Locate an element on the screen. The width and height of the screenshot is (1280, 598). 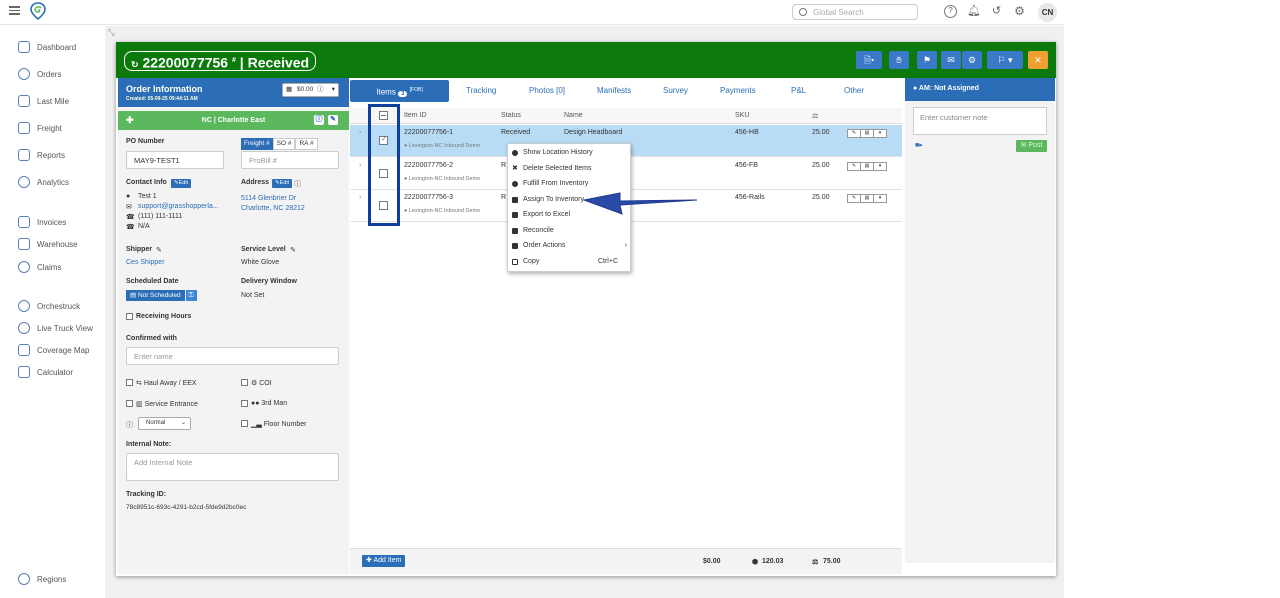
scheduled-date-control: ▤ Not Scheduled ⚿ is located at coordinates (161, 295).